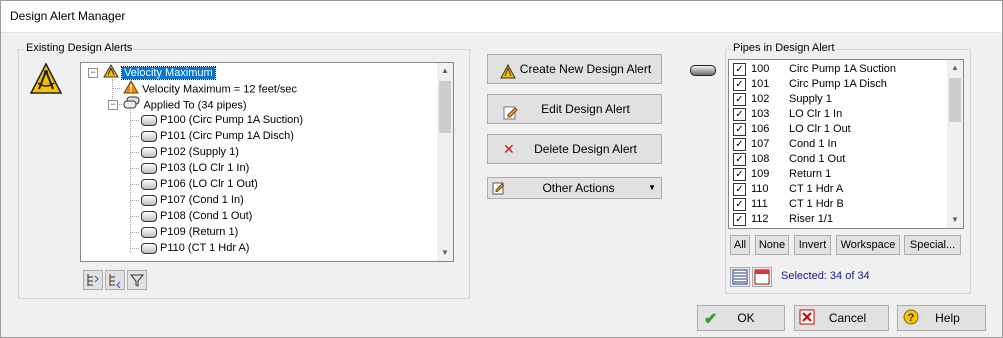 Image resolution: width=1003 pixels, height=338 pixels. What do you see at coordinates (847, 318) in the screenshot?
I see `cancel-label: Cancel` at bounding box center [847, 318].